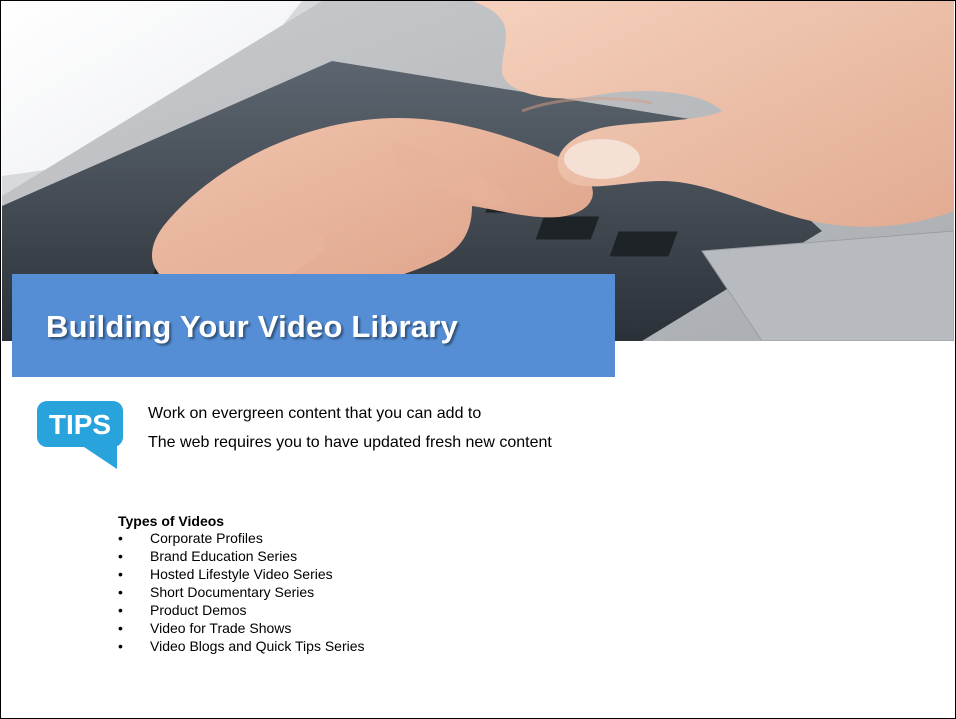 The height and width of the screenshot is (719, 956). What do you see at coordinates (198, 610) in the screenshot?
I see `list-item-label: Product Demos` at bounding box center [198, 610].